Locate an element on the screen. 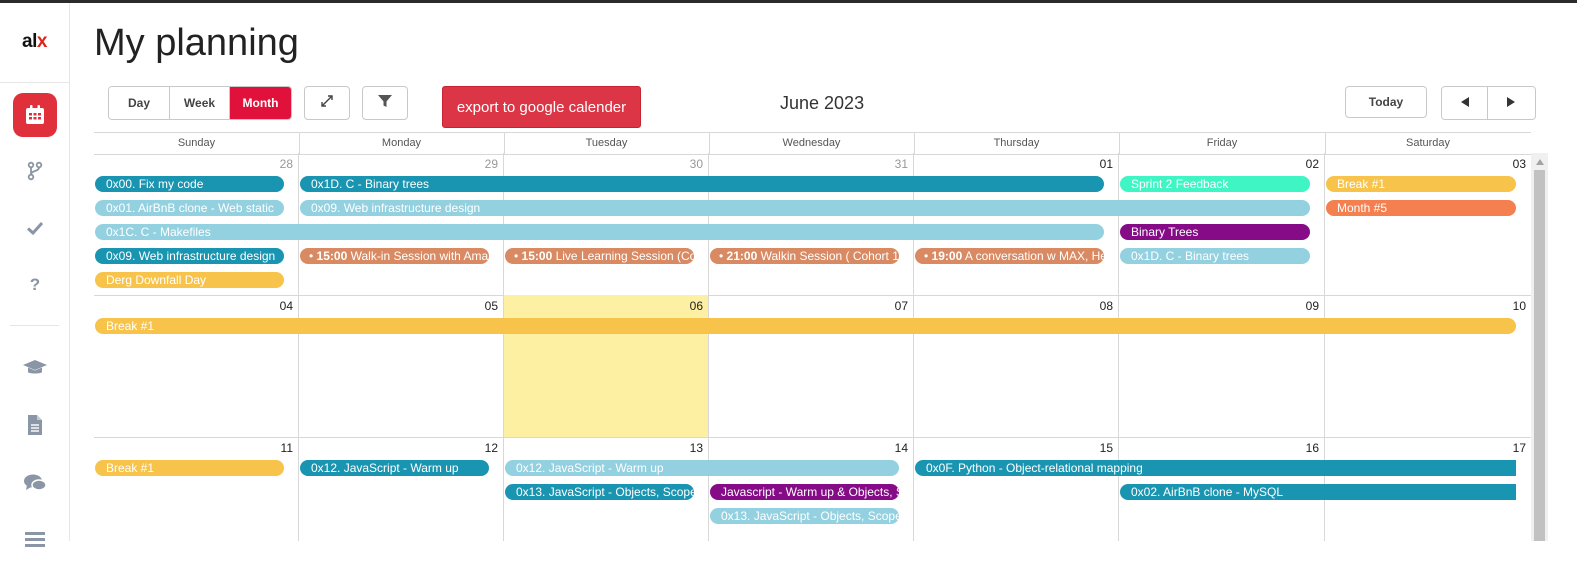 Image resolution: width=1577 pixels, height=561 pixels. calendar-day-cell: 03 is located at coordinates (1428, 224).